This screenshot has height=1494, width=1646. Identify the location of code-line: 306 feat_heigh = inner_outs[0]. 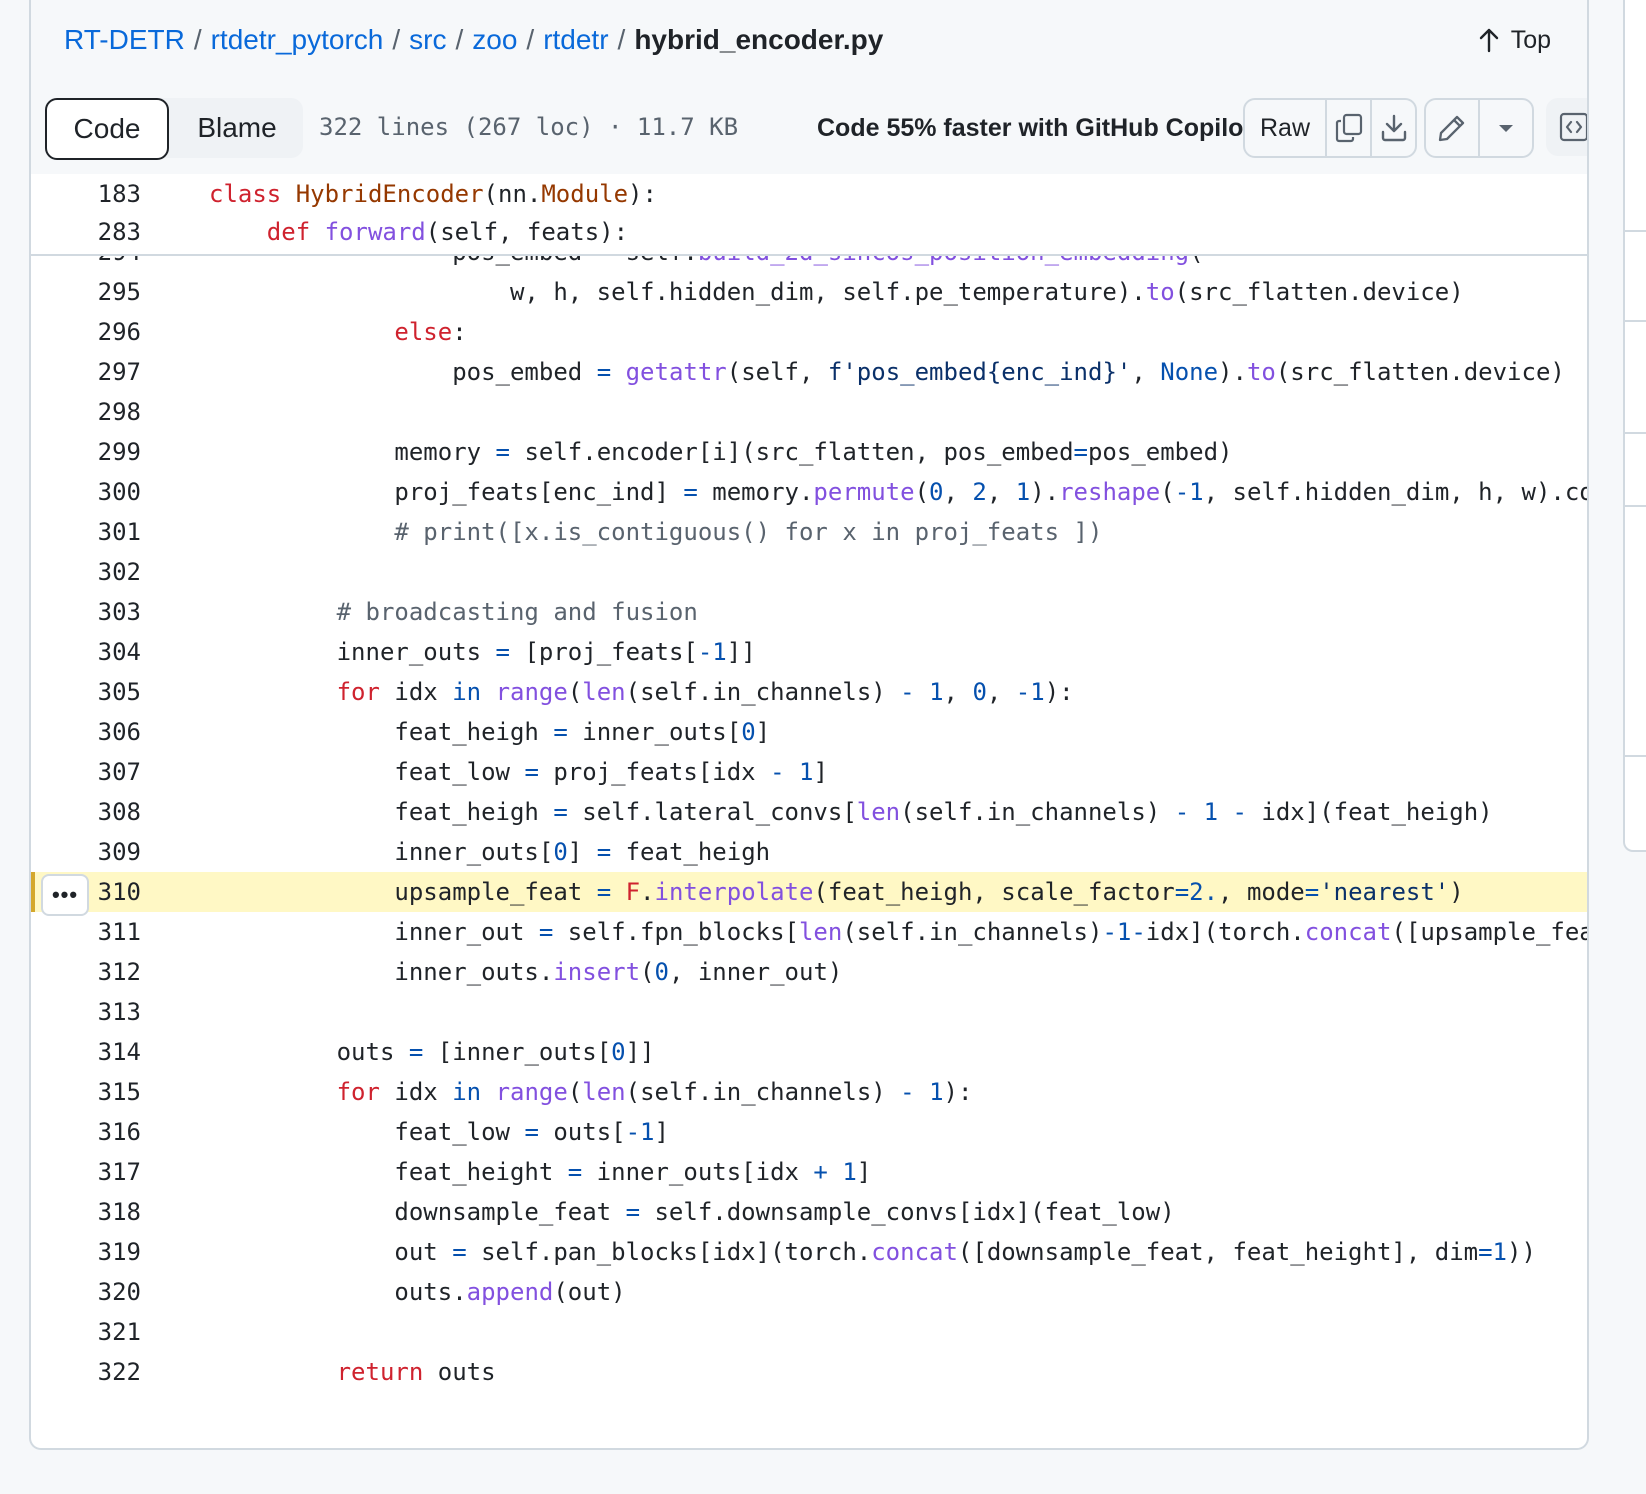
(809, 732).